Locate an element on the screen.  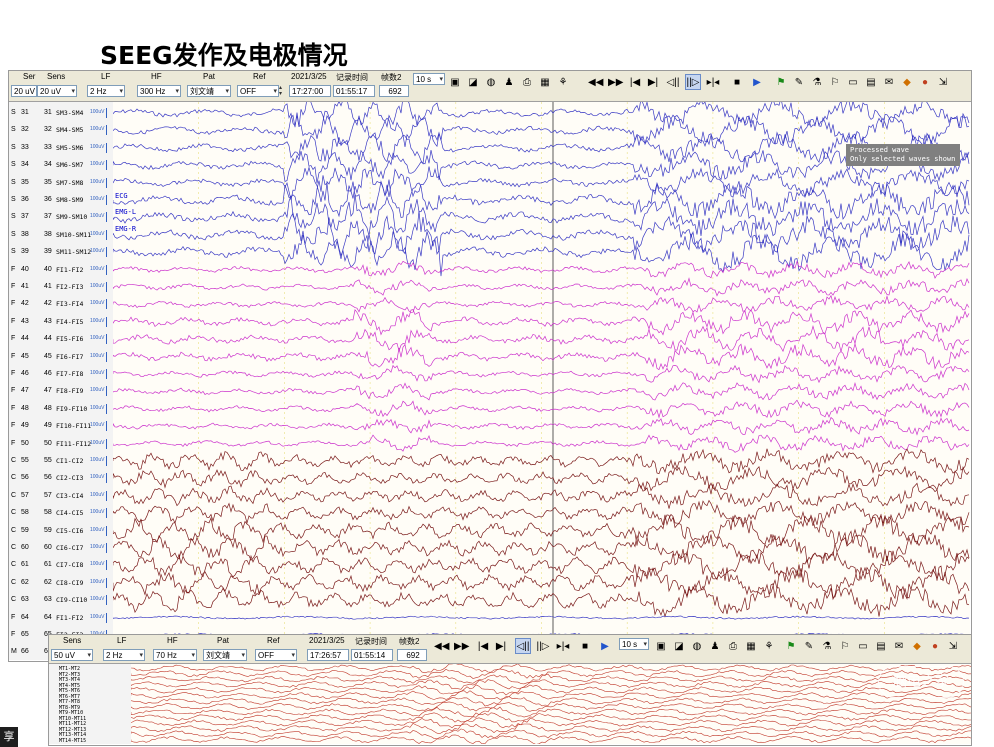
record-time-field: 01:55:17 is located at coordinates (354, 91).